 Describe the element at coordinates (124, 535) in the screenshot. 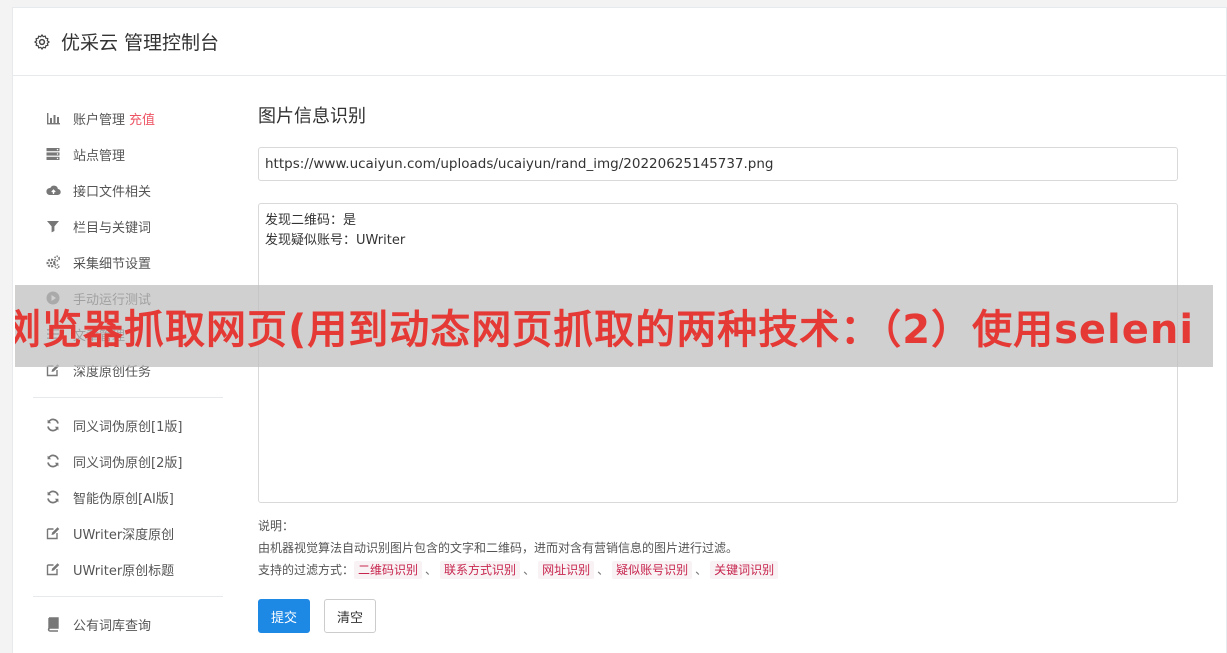

I see `sidebar-item-label: UWriter深度原创` at that location.